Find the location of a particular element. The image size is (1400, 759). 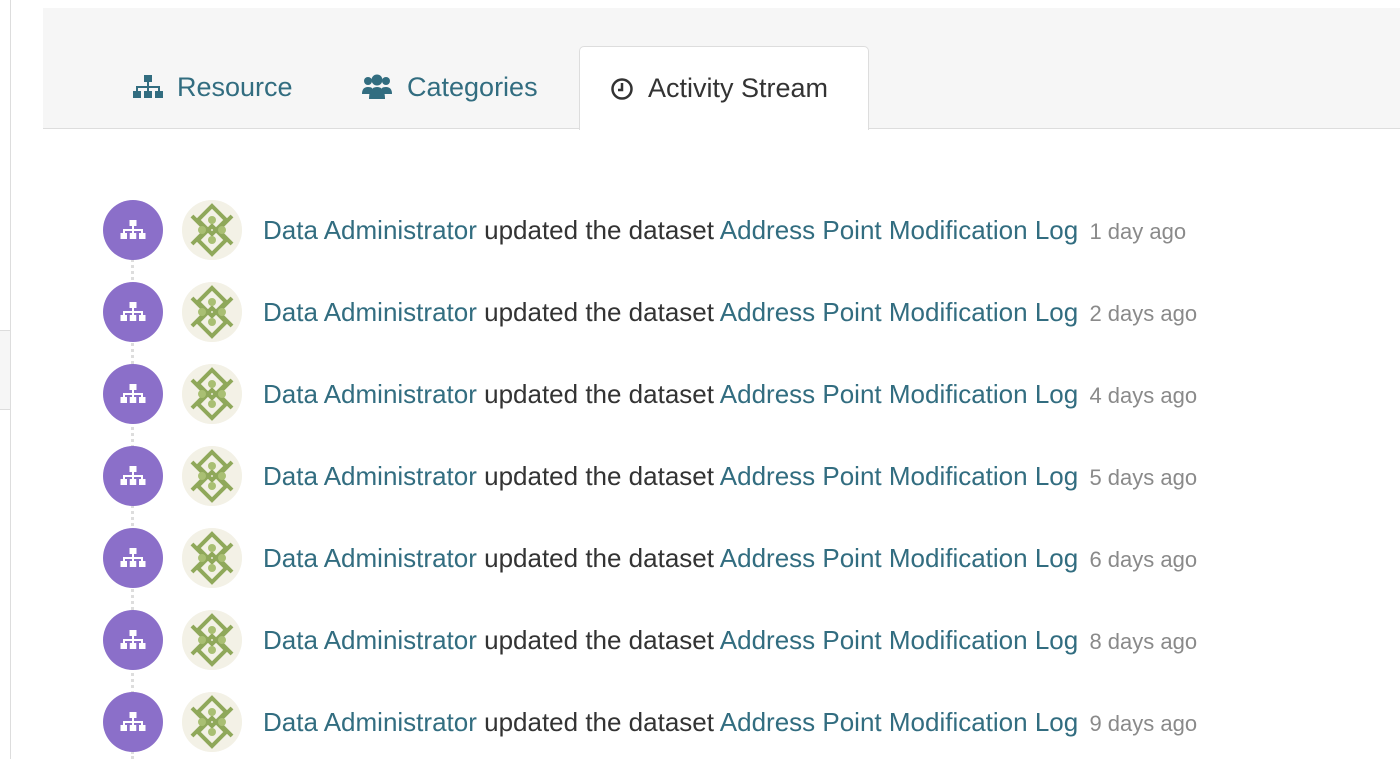

activity-date: 5 days ago is located at coordinates (1143, 477).